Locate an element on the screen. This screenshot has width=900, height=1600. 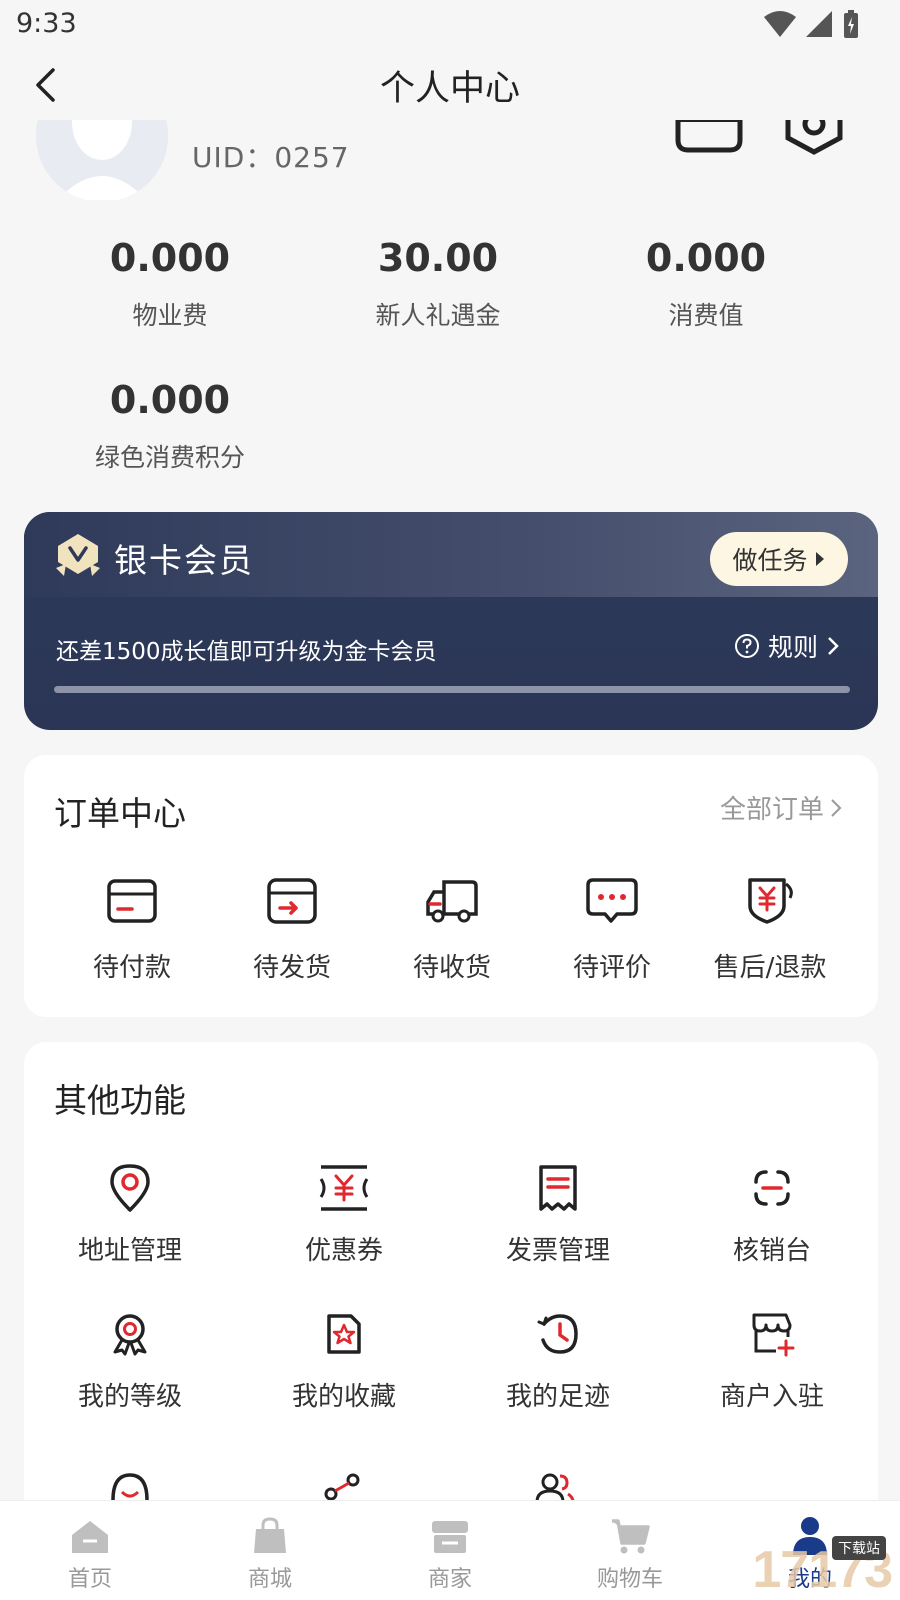
stat-green-points: 0.000 绿色消费积分 is located at coordinates (170, 426).